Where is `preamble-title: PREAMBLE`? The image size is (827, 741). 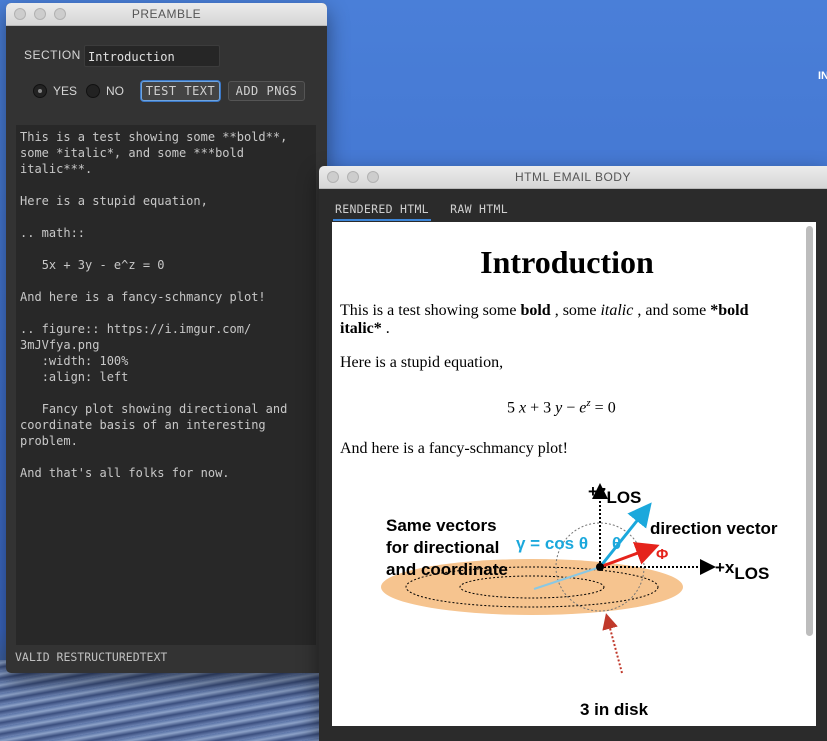
preamble-title: PREAMBLE is located at coordinates (166, 14).